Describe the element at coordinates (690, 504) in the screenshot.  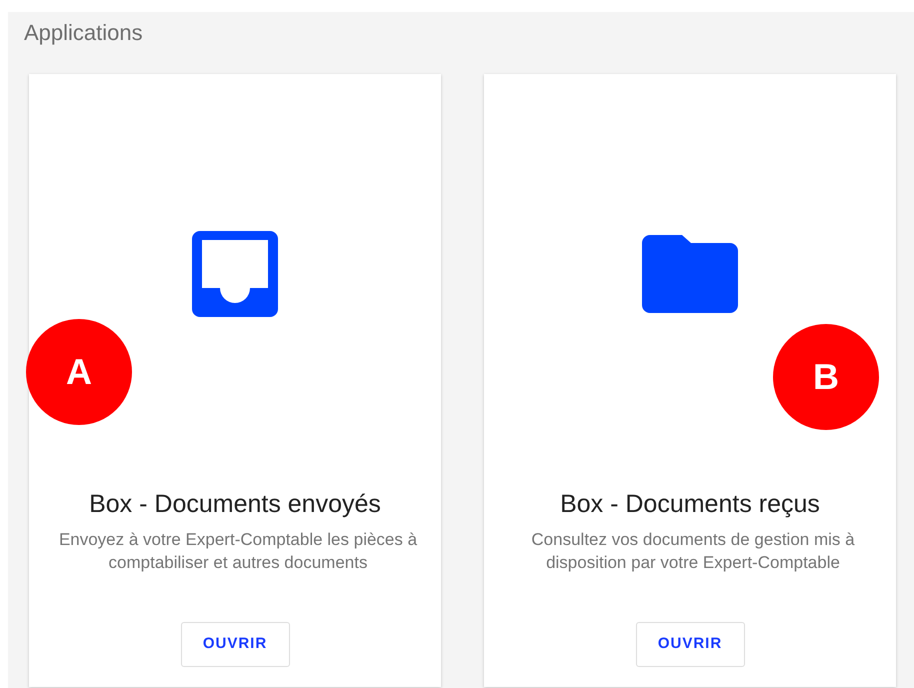
I see `card-title: Box - Documents reçus` at that location.